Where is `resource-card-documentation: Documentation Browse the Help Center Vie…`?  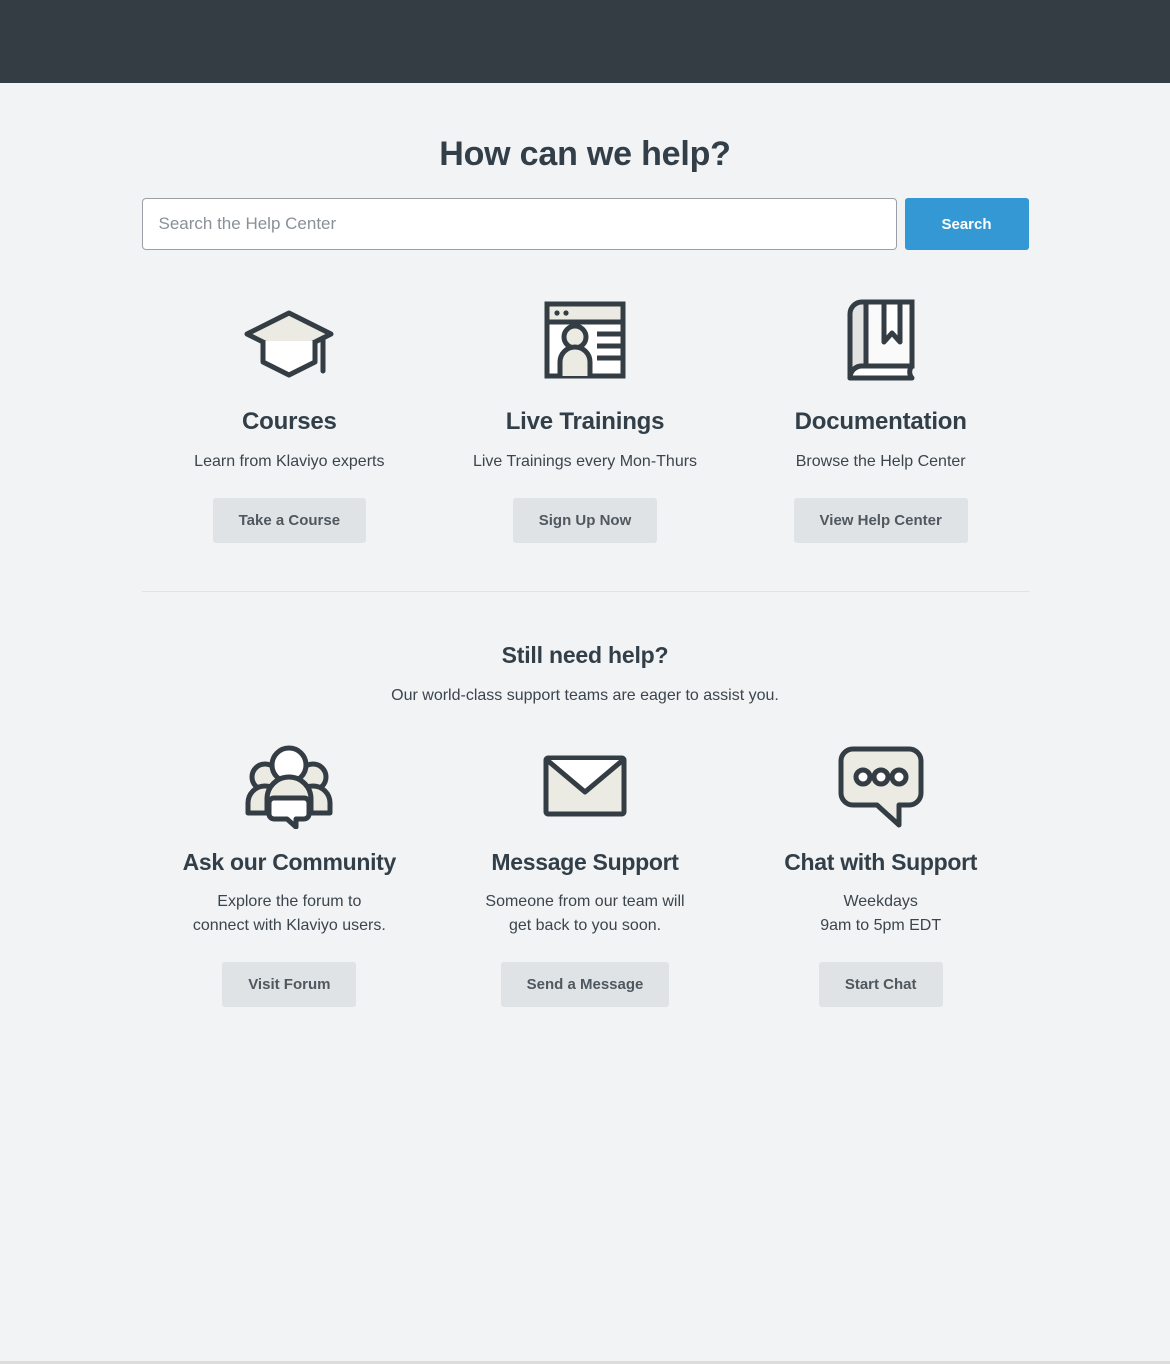
resource-card-documentation: Documentation Browse the Help Center Vie… is located at coordinates (881, 417).